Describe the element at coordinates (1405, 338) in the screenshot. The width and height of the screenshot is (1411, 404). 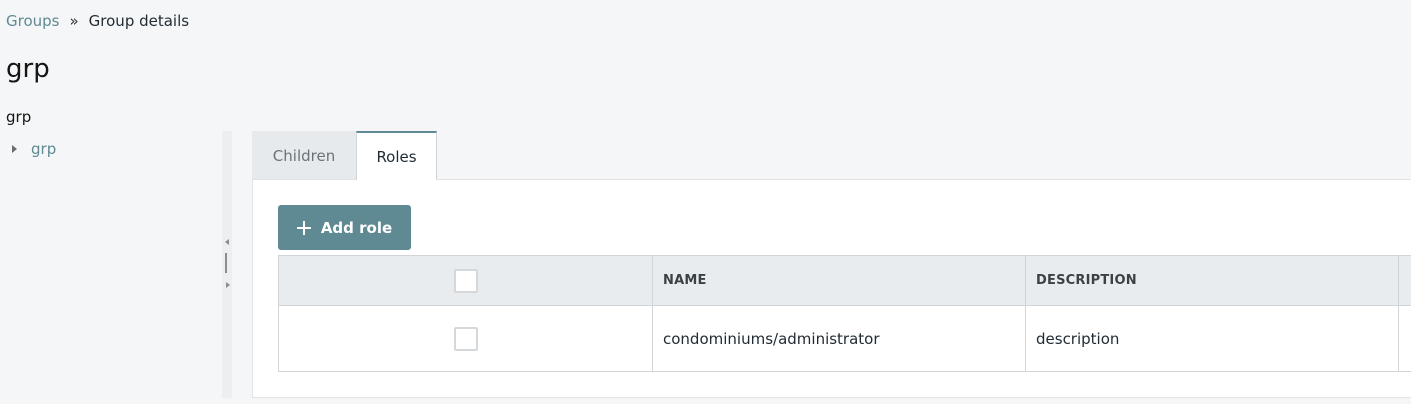
I see `row-overflow-cell` at that location.